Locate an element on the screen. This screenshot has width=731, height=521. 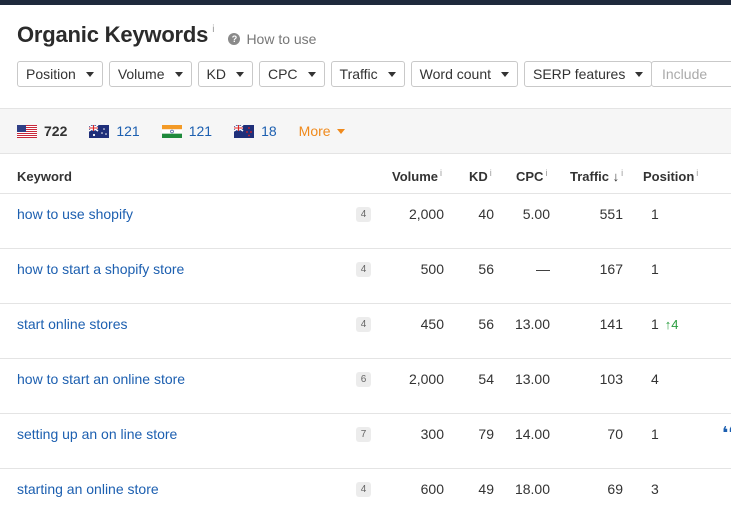
column-position: Position i is located at coordinates (671, 176).